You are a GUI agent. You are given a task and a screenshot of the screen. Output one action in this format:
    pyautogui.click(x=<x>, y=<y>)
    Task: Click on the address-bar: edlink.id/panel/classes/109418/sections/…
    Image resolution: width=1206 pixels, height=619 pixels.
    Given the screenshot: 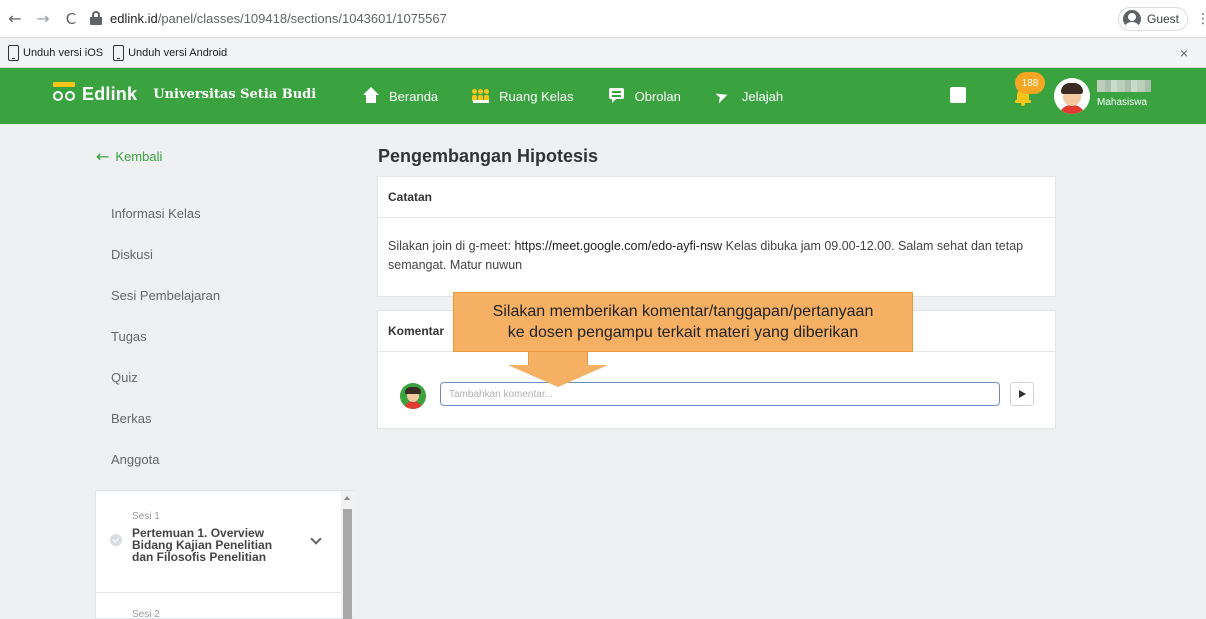 What is the action you would take?
    pyautogui.click(x=590, y=18)
    